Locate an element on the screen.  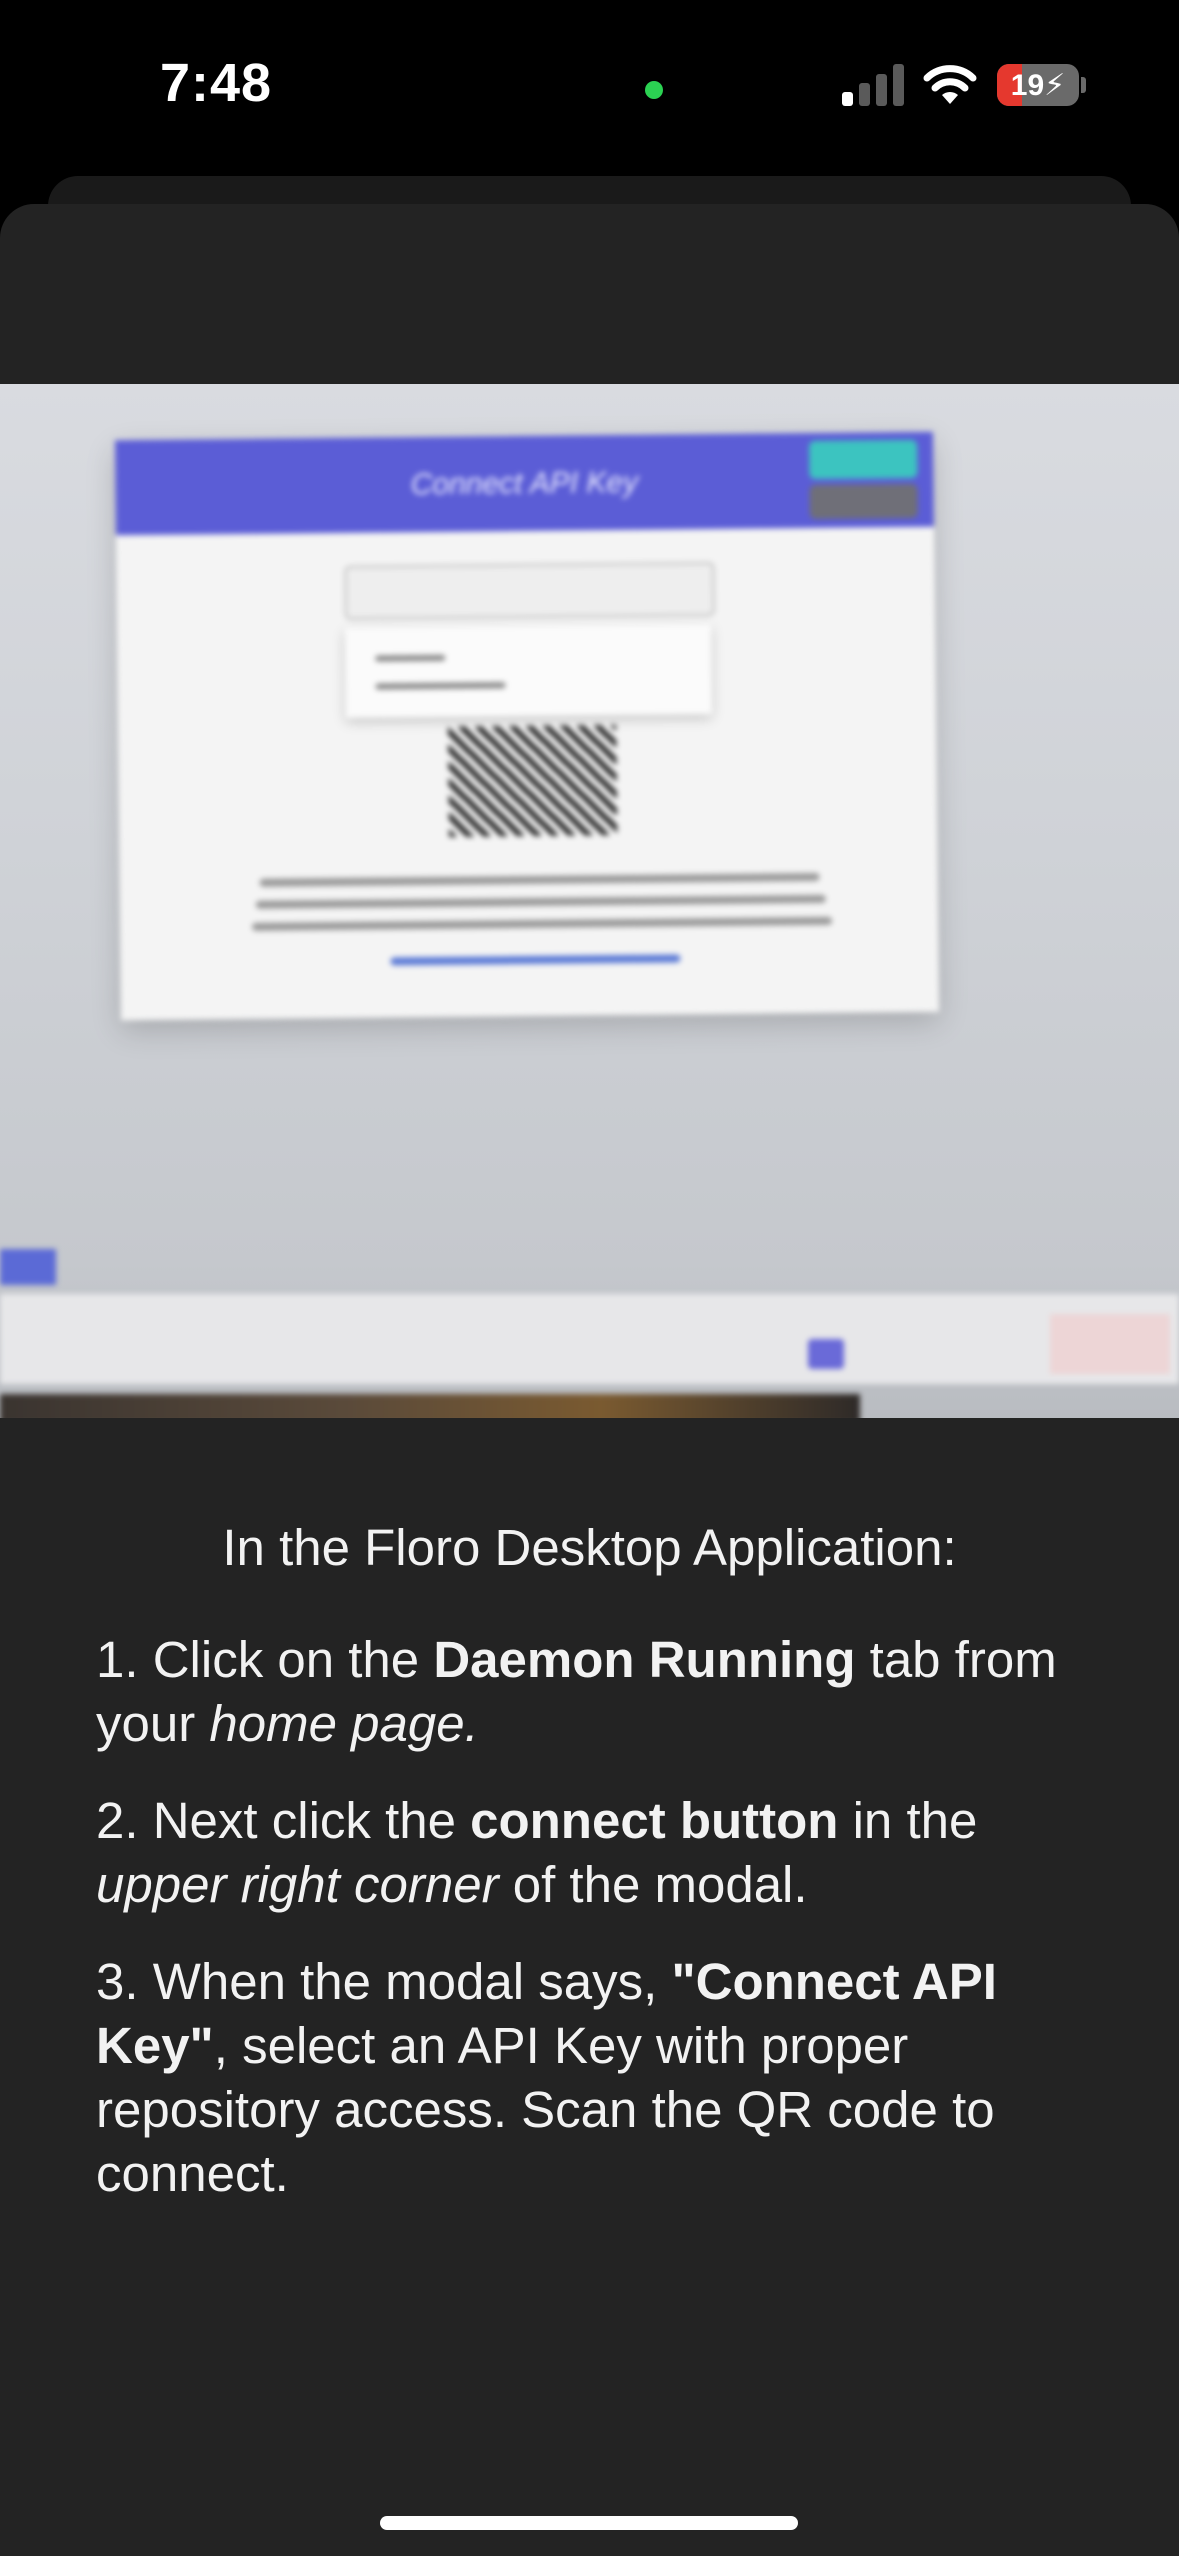
camera-preview-tab is located at coordinates (28, 1267).